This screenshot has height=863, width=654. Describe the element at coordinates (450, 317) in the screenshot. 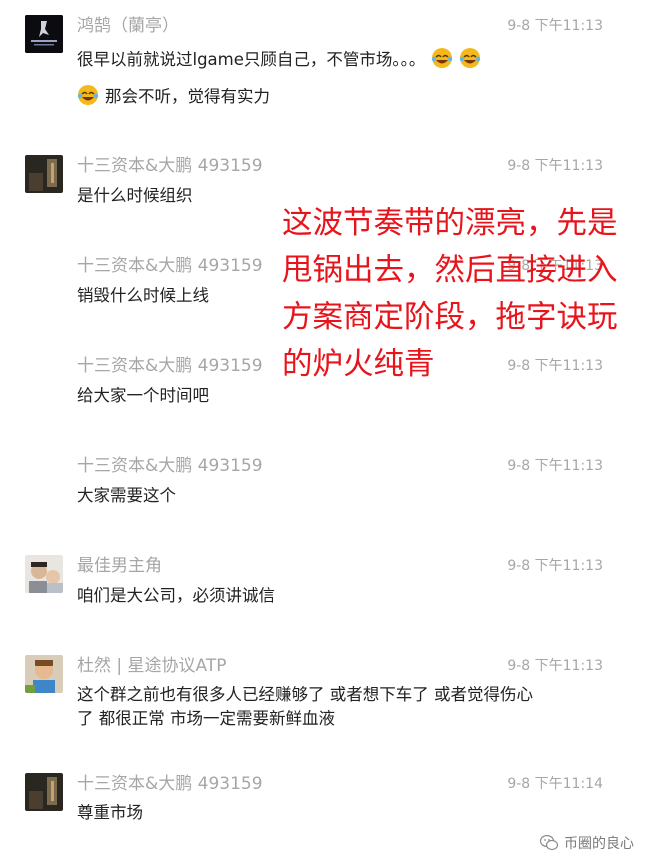

I see `annotation-line: 方案商定阶段，拖字诀玩` at that location.